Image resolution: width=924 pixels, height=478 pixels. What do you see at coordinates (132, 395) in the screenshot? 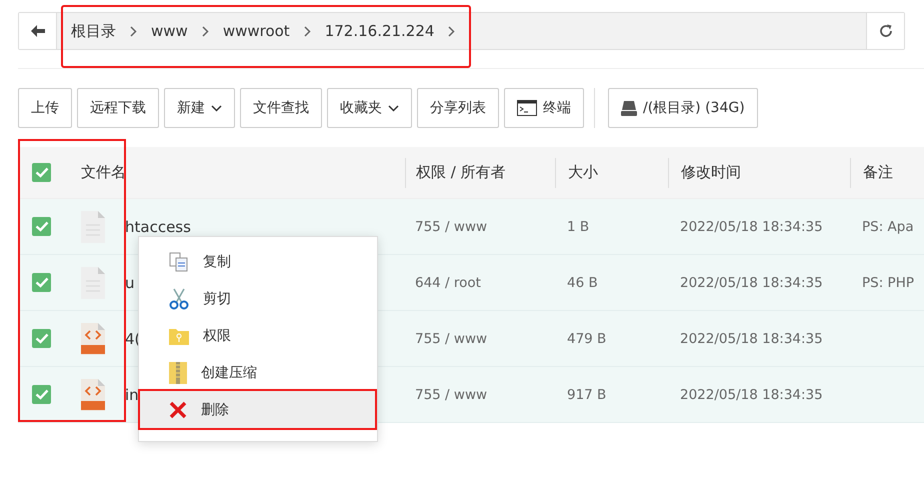
I see `file-name: in` at bounding box center [132, 395].